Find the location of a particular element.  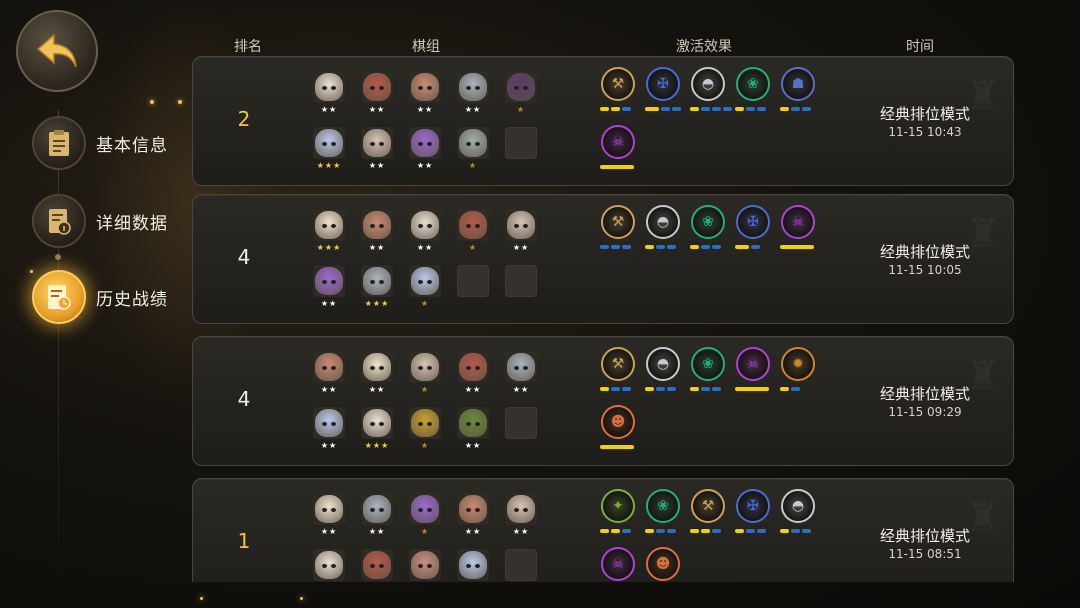

nav-line is located at coordinates (58, 359).